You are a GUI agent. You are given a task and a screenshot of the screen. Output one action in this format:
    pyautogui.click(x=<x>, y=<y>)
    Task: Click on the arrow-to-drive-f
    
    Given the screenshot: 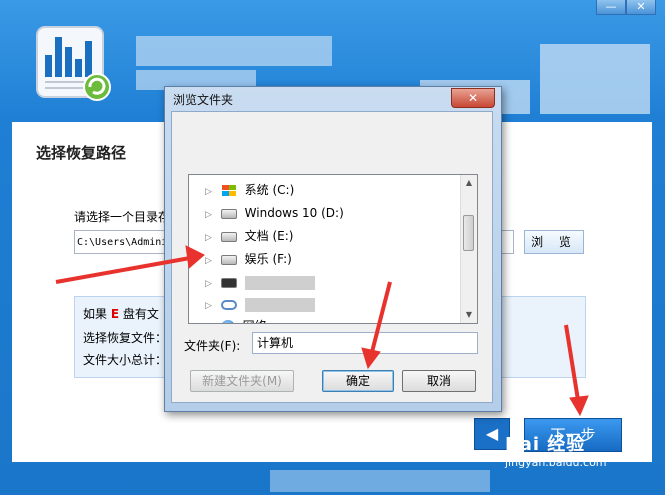 What is the action you would take?
    pyautogui.click(x=130, y=264)
    